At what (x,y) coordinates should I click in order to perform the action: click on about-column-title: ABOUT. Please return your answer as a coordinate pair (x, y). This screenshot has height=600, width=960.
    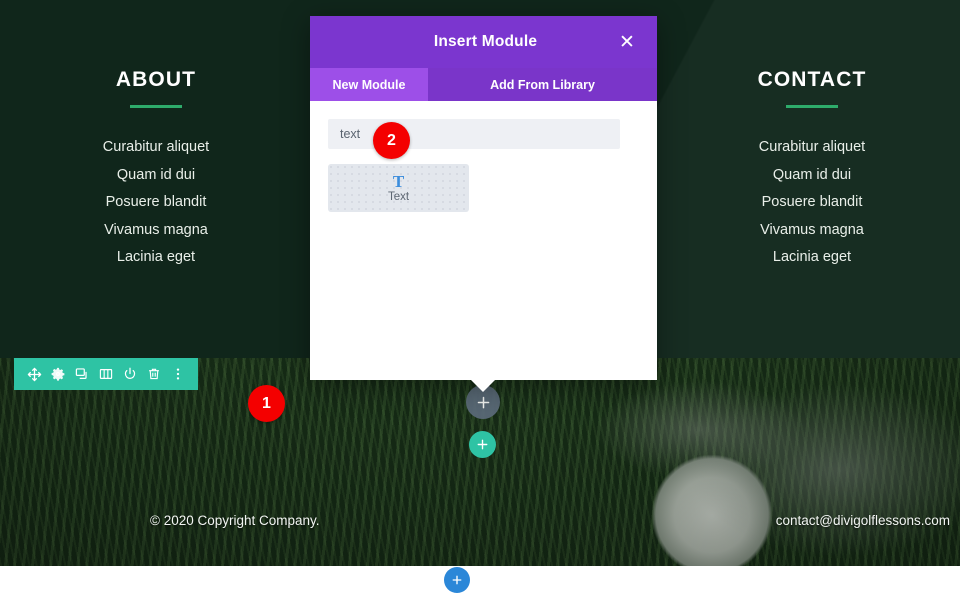
    Looking at the image, I should click on (156, 79).